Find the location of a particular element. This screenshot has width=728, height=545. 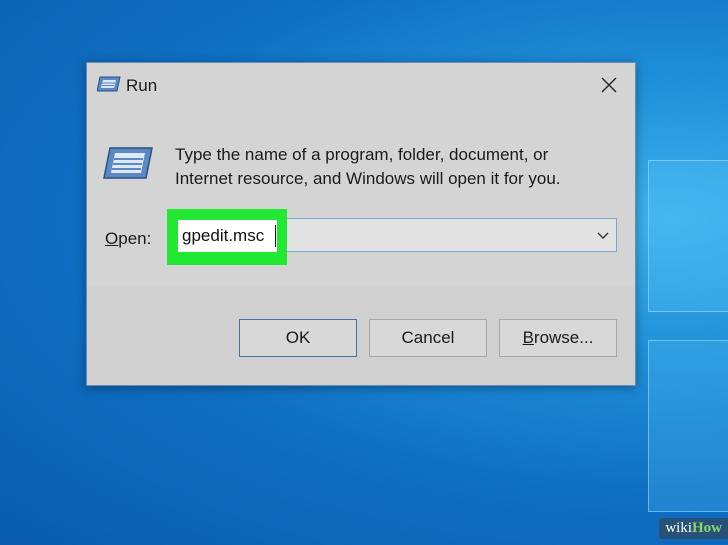

ok-button: OK is located at coordinates (298, 338).